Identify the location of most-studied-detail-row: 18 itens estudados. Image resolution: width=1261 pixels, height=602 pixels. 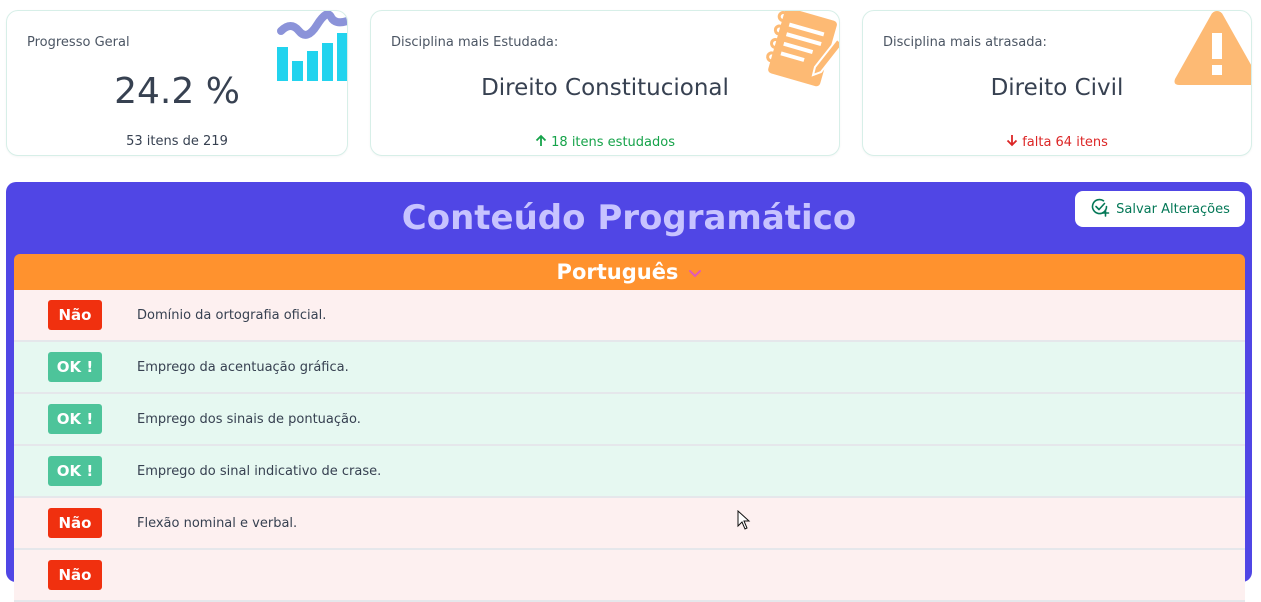
(605, 142).